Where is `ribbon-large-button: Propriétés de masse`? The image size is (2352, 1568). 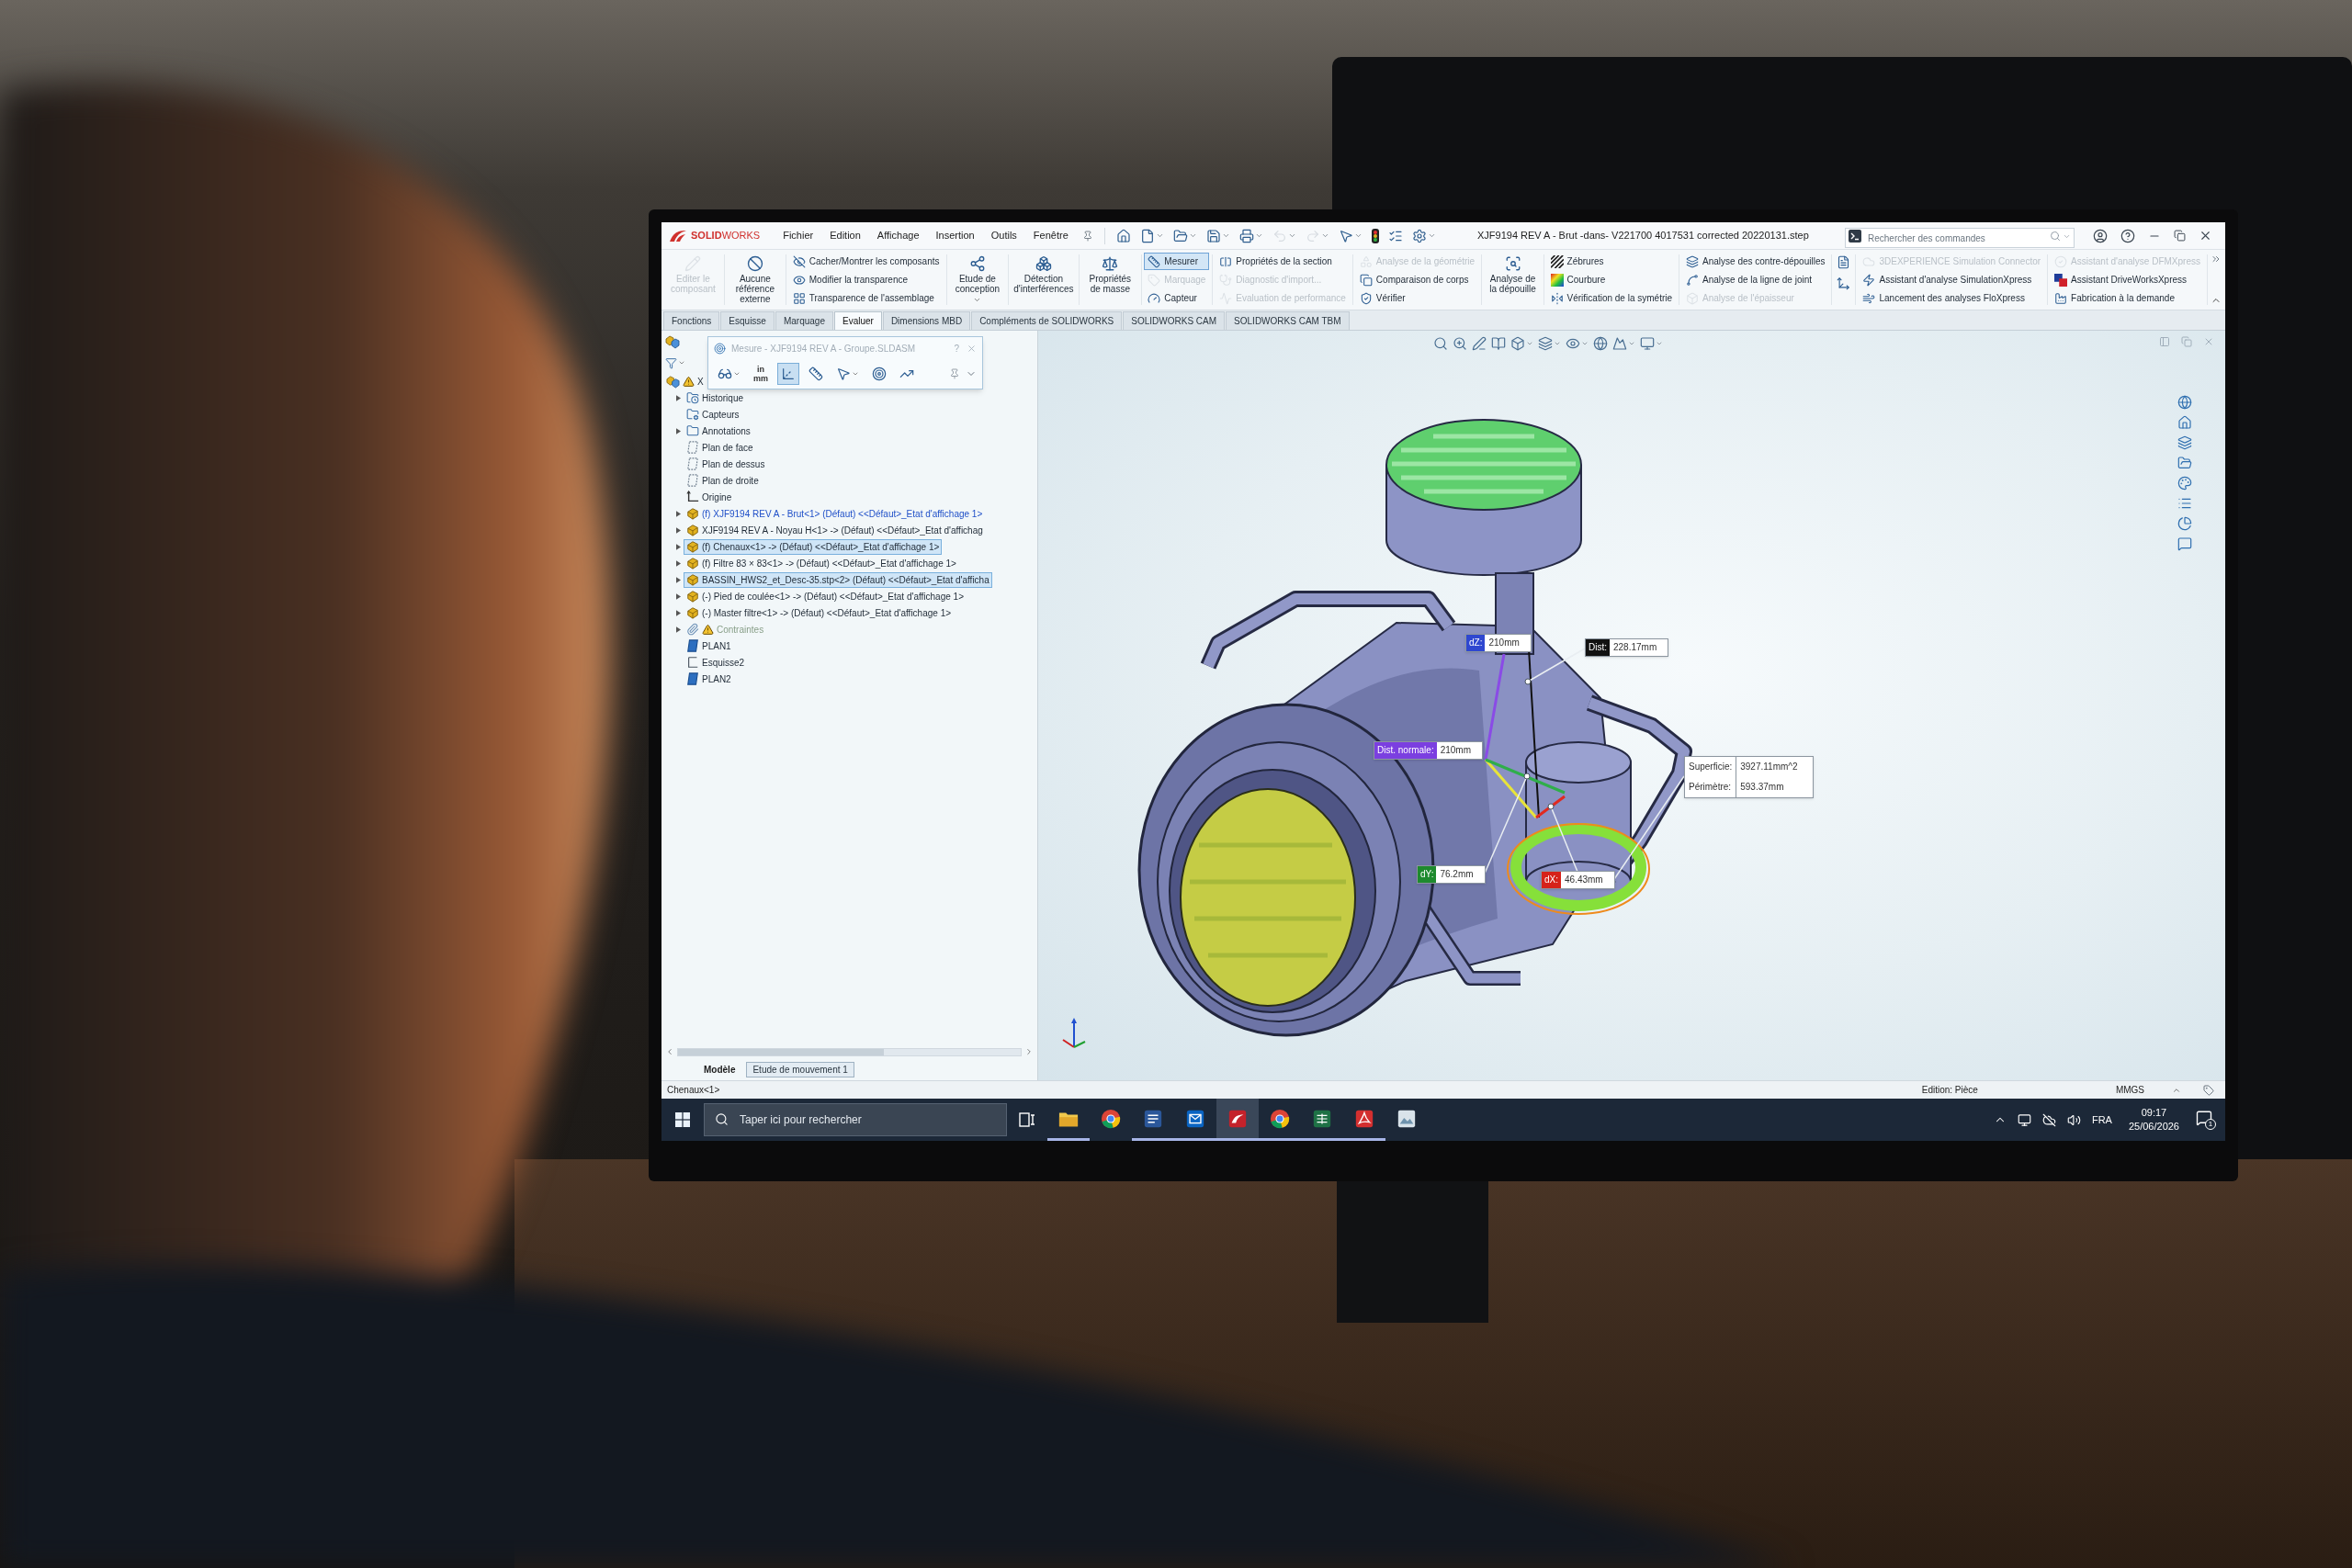 ribbon-large-button: Propriétés de masse is located at coordinates (1109, 280).